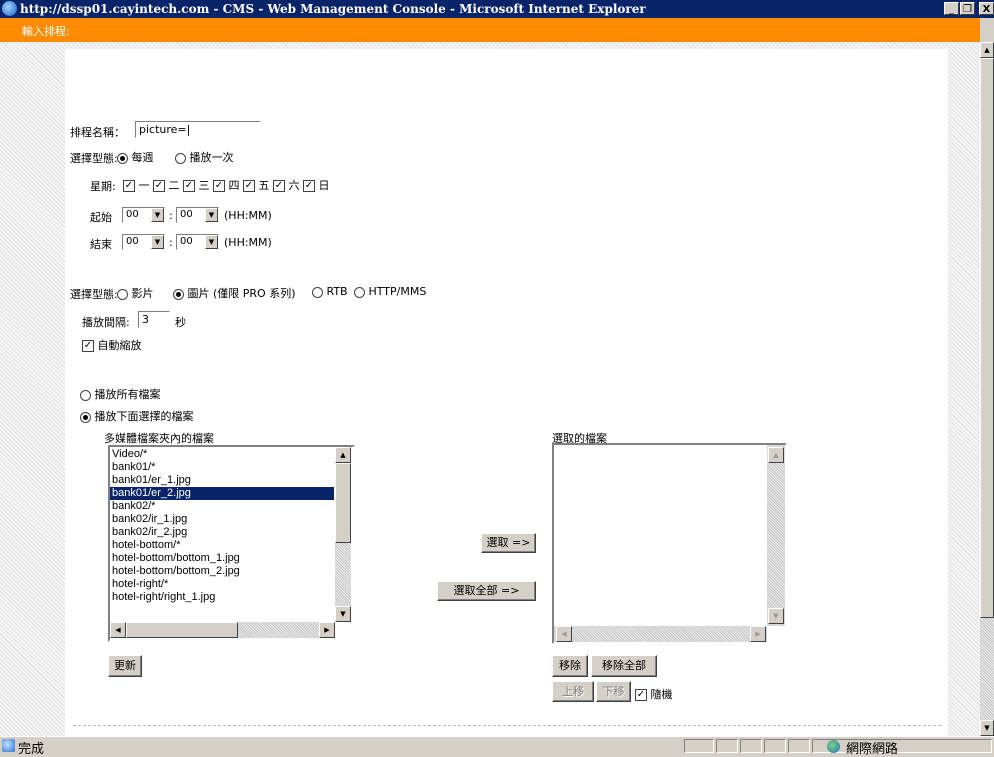 The height and width of the screenshot is (757, 994). Describe the element at coordinates (132, 241) in the screenshot. I see `end-hour-value: 00` at that location.